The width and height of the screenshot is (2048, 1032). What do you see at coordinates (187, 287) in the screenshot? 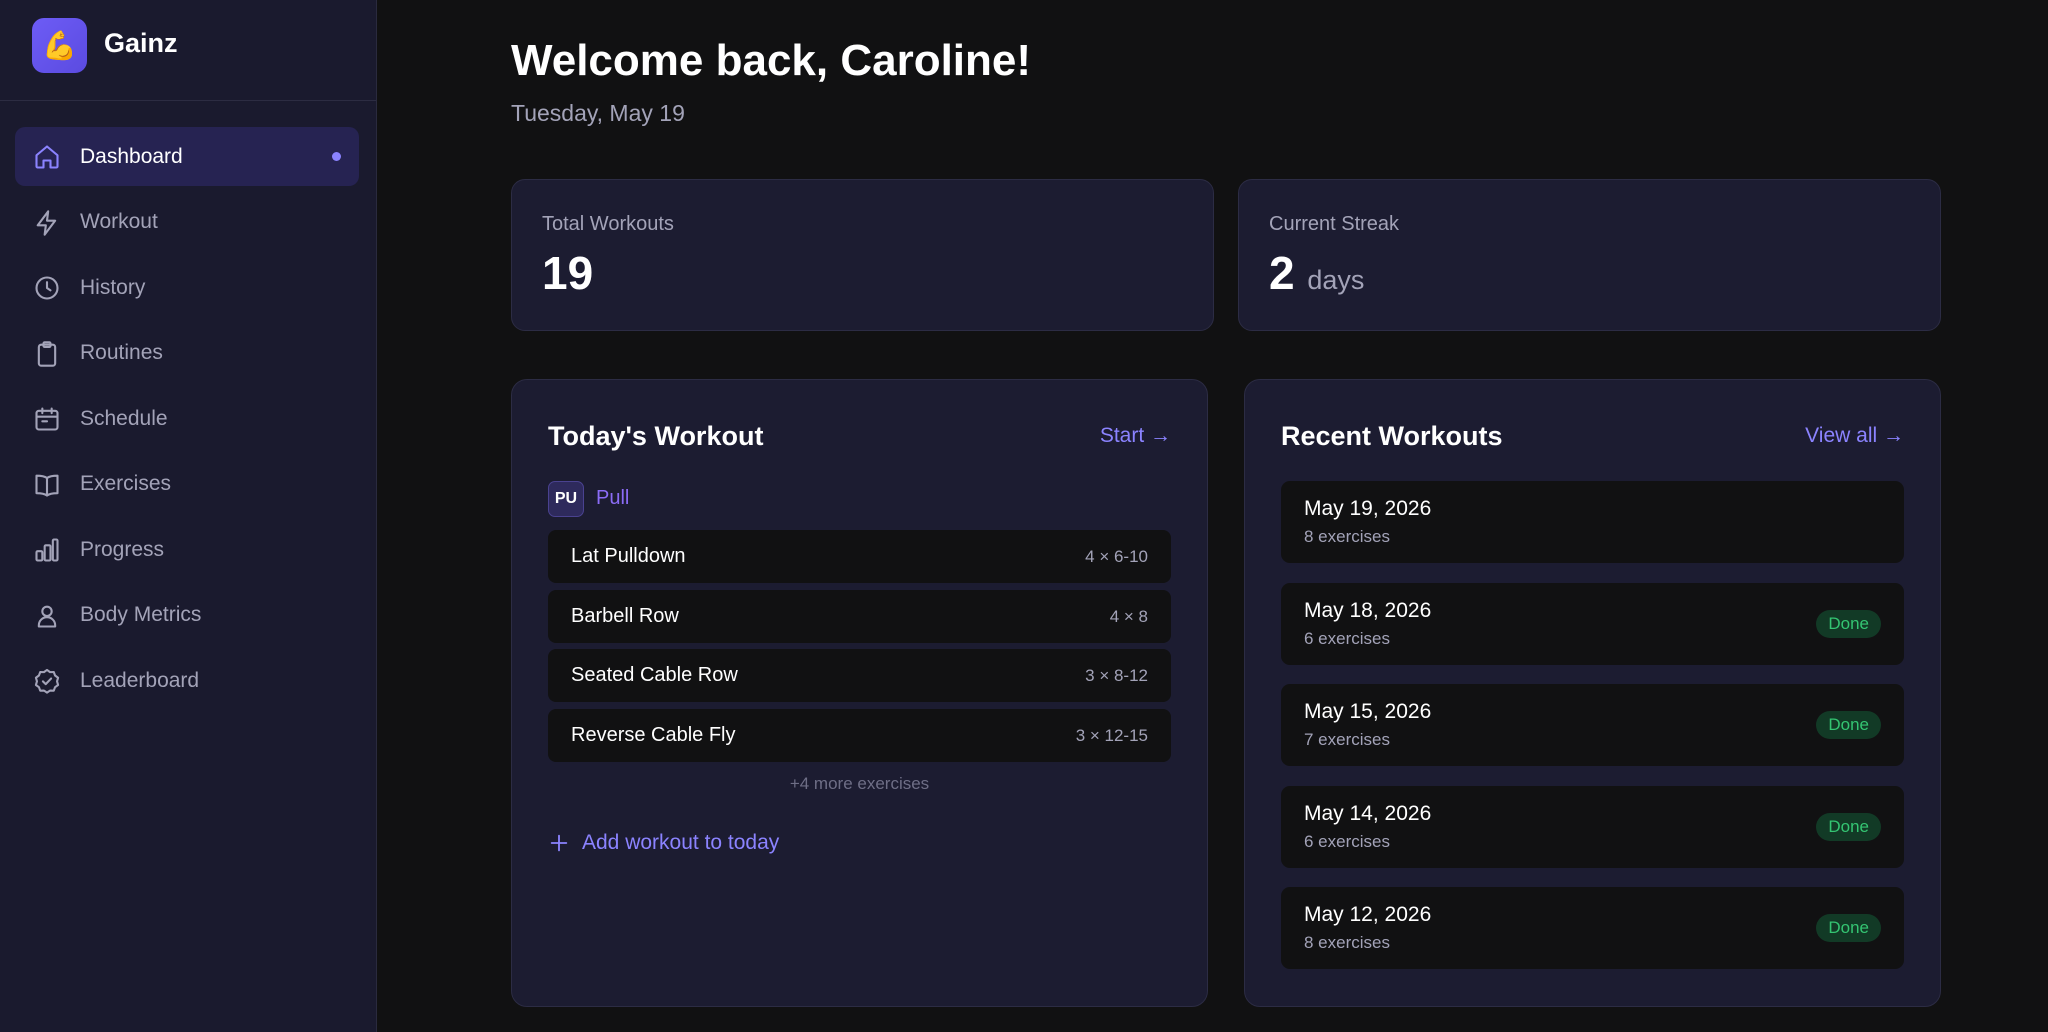
I see `sidebar-item-history: History` at bounding box center [187, 287].